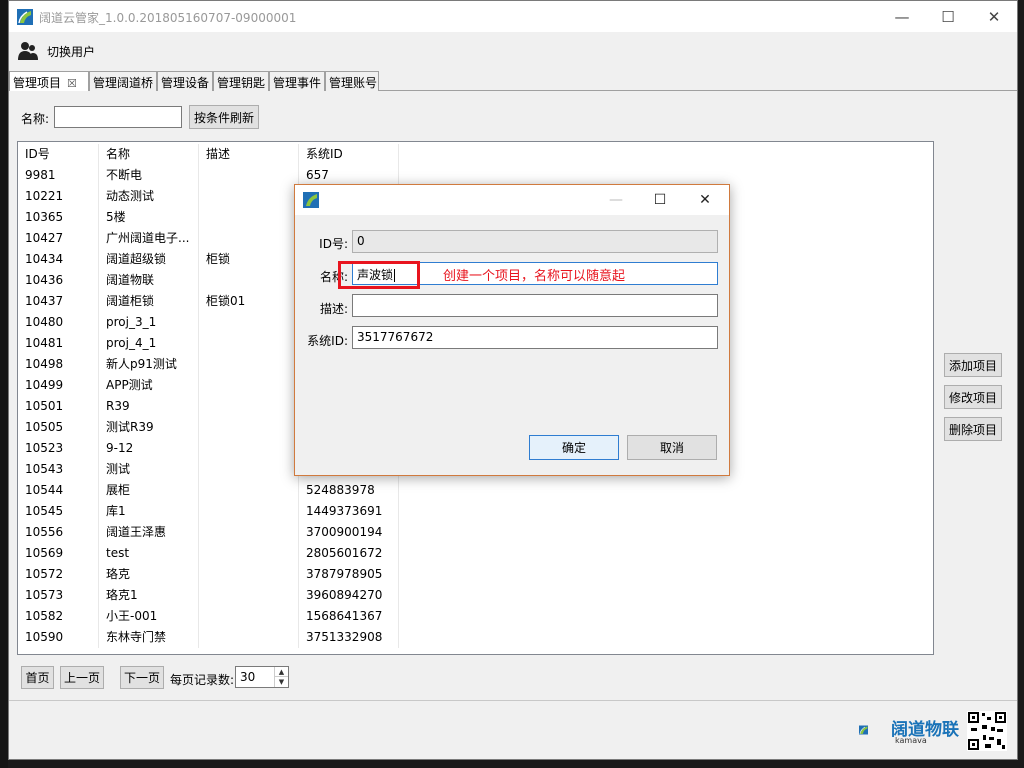  What do you see at coordinates (72, 83) in the screenshot?
I see `tab-close-icon: ☒` at bounding box center [72, 83].